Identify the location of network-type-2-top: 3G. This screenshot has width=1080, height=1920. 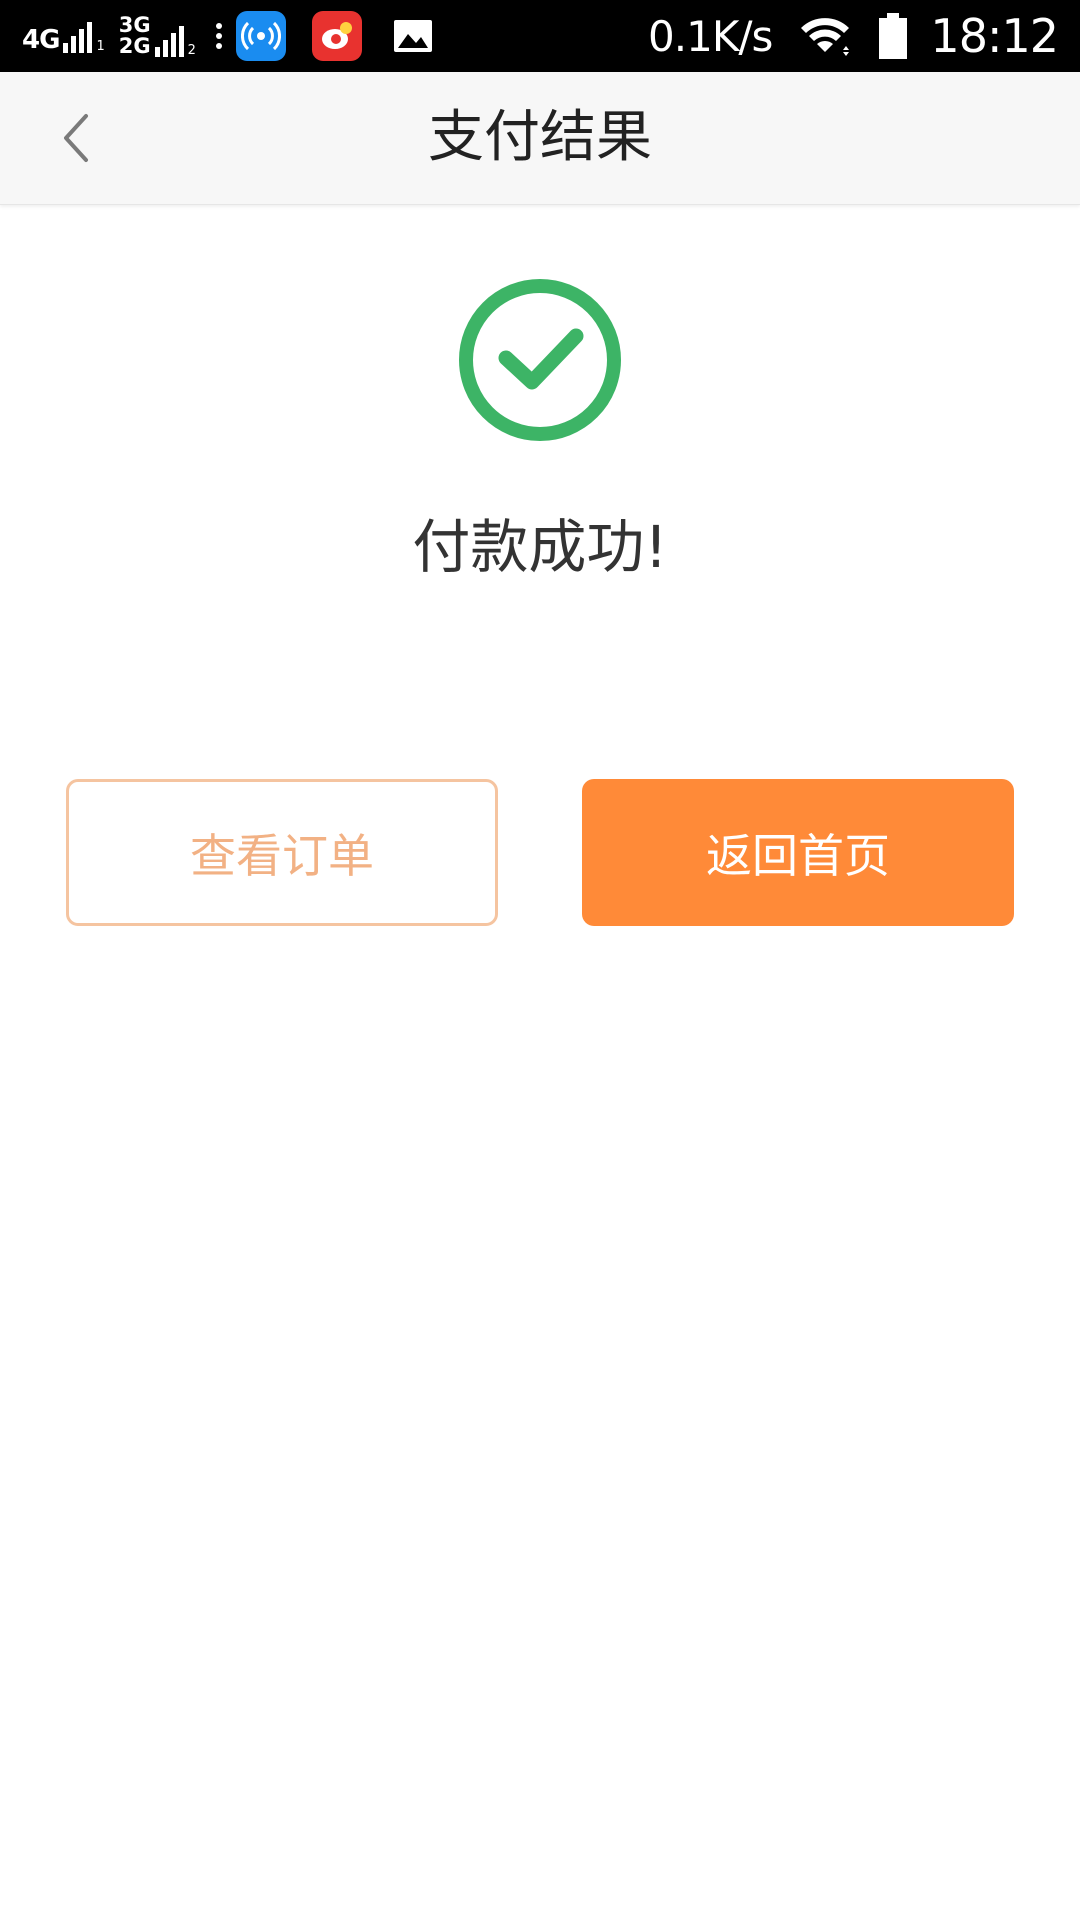
(134, 25).